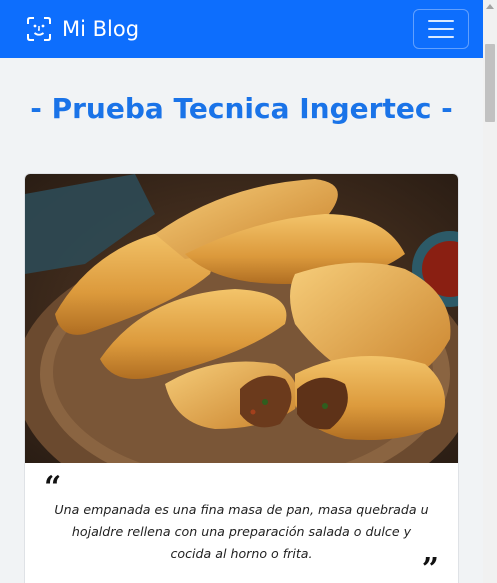 The height and width of the screenshot is (583, 497). What do you see at coordinates (490, 6) in the screenshot?
I see `scroll-up-arrow-icon` at bounding box center [490, 6].